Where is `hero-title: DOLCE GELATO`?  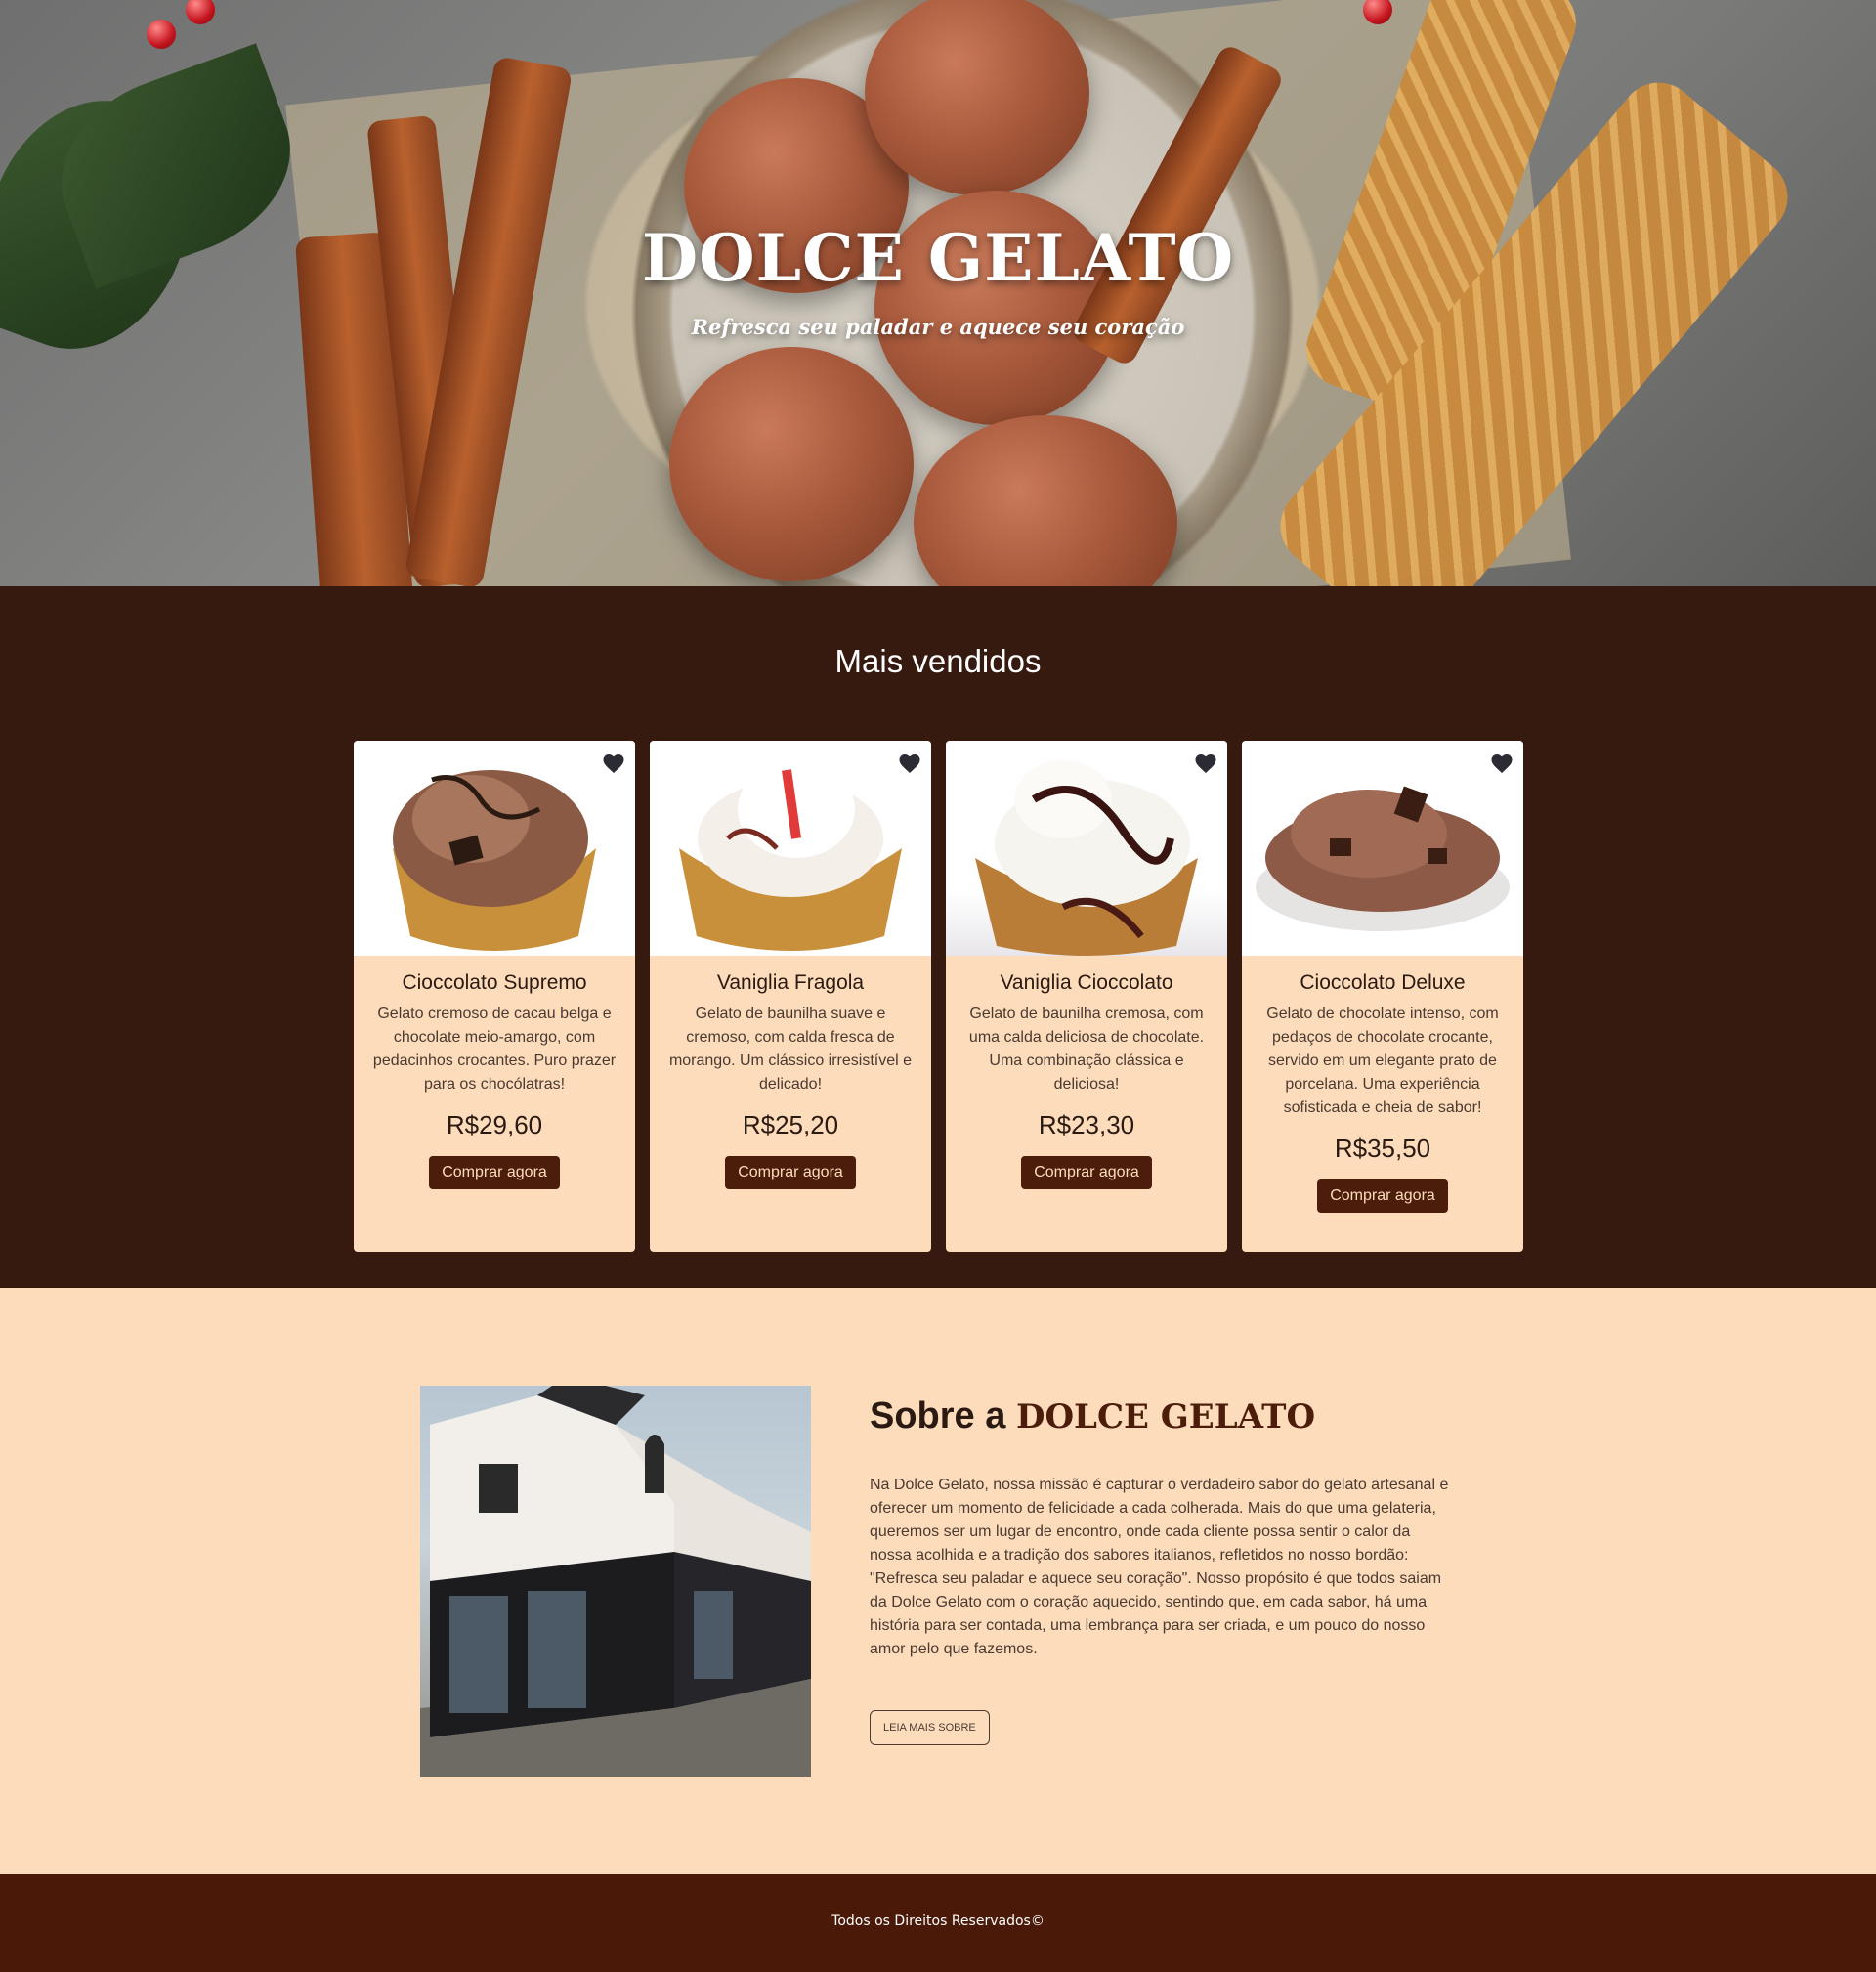
hero-title: DOLCE GELATO is located at coordinates (938, 258).